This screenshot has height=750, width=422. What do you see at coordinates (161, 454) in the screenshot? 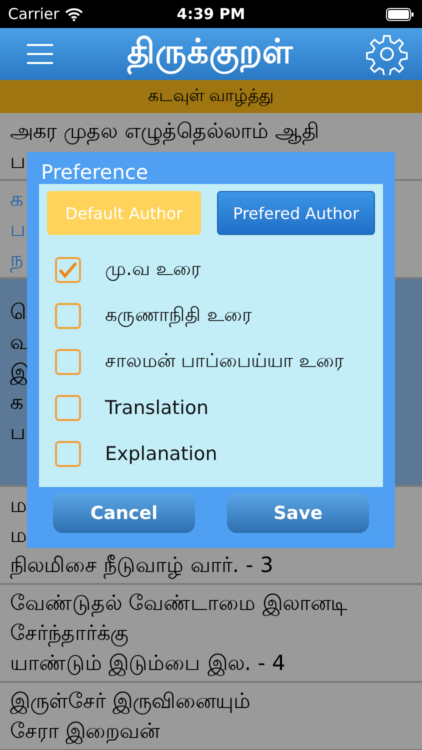
I see `option-label: Explanation` at bounding box center [161, 454].